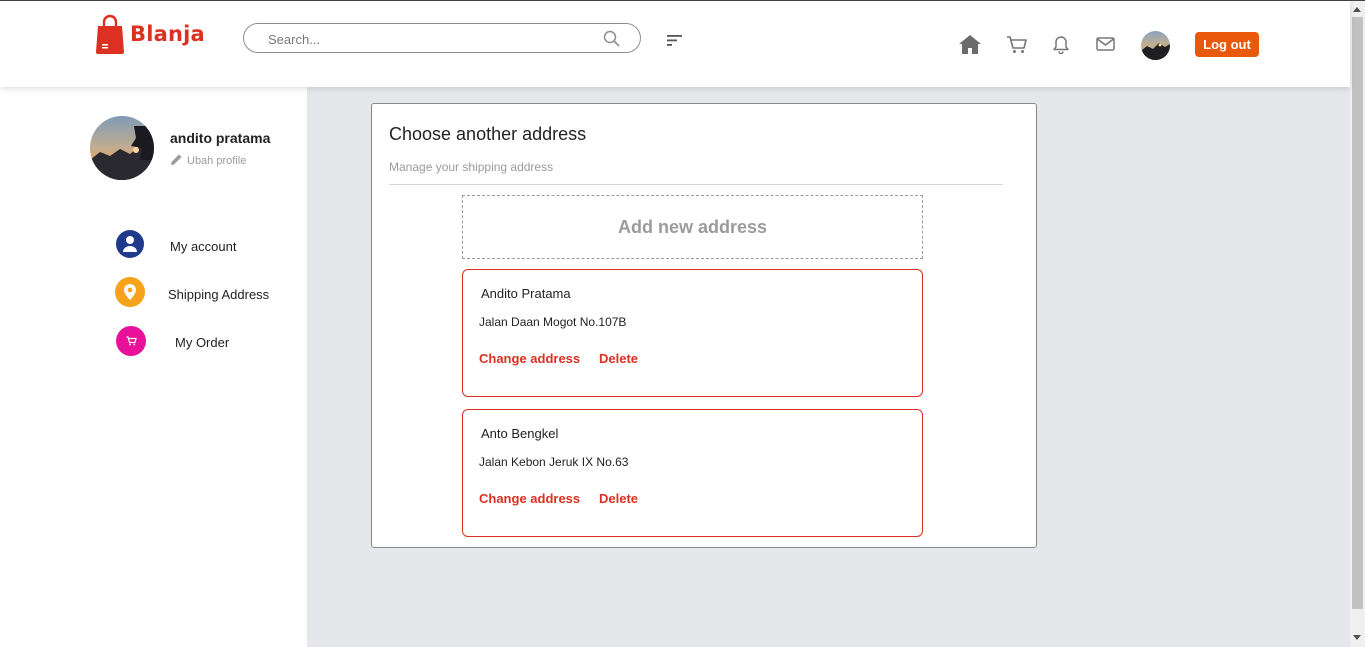 This screenshot has width=1365, height=647. What do you see at coordinates (692, 227) in the screenshot?
I see `add-new-address-button: Add new address` at bounding box center [692, 227].